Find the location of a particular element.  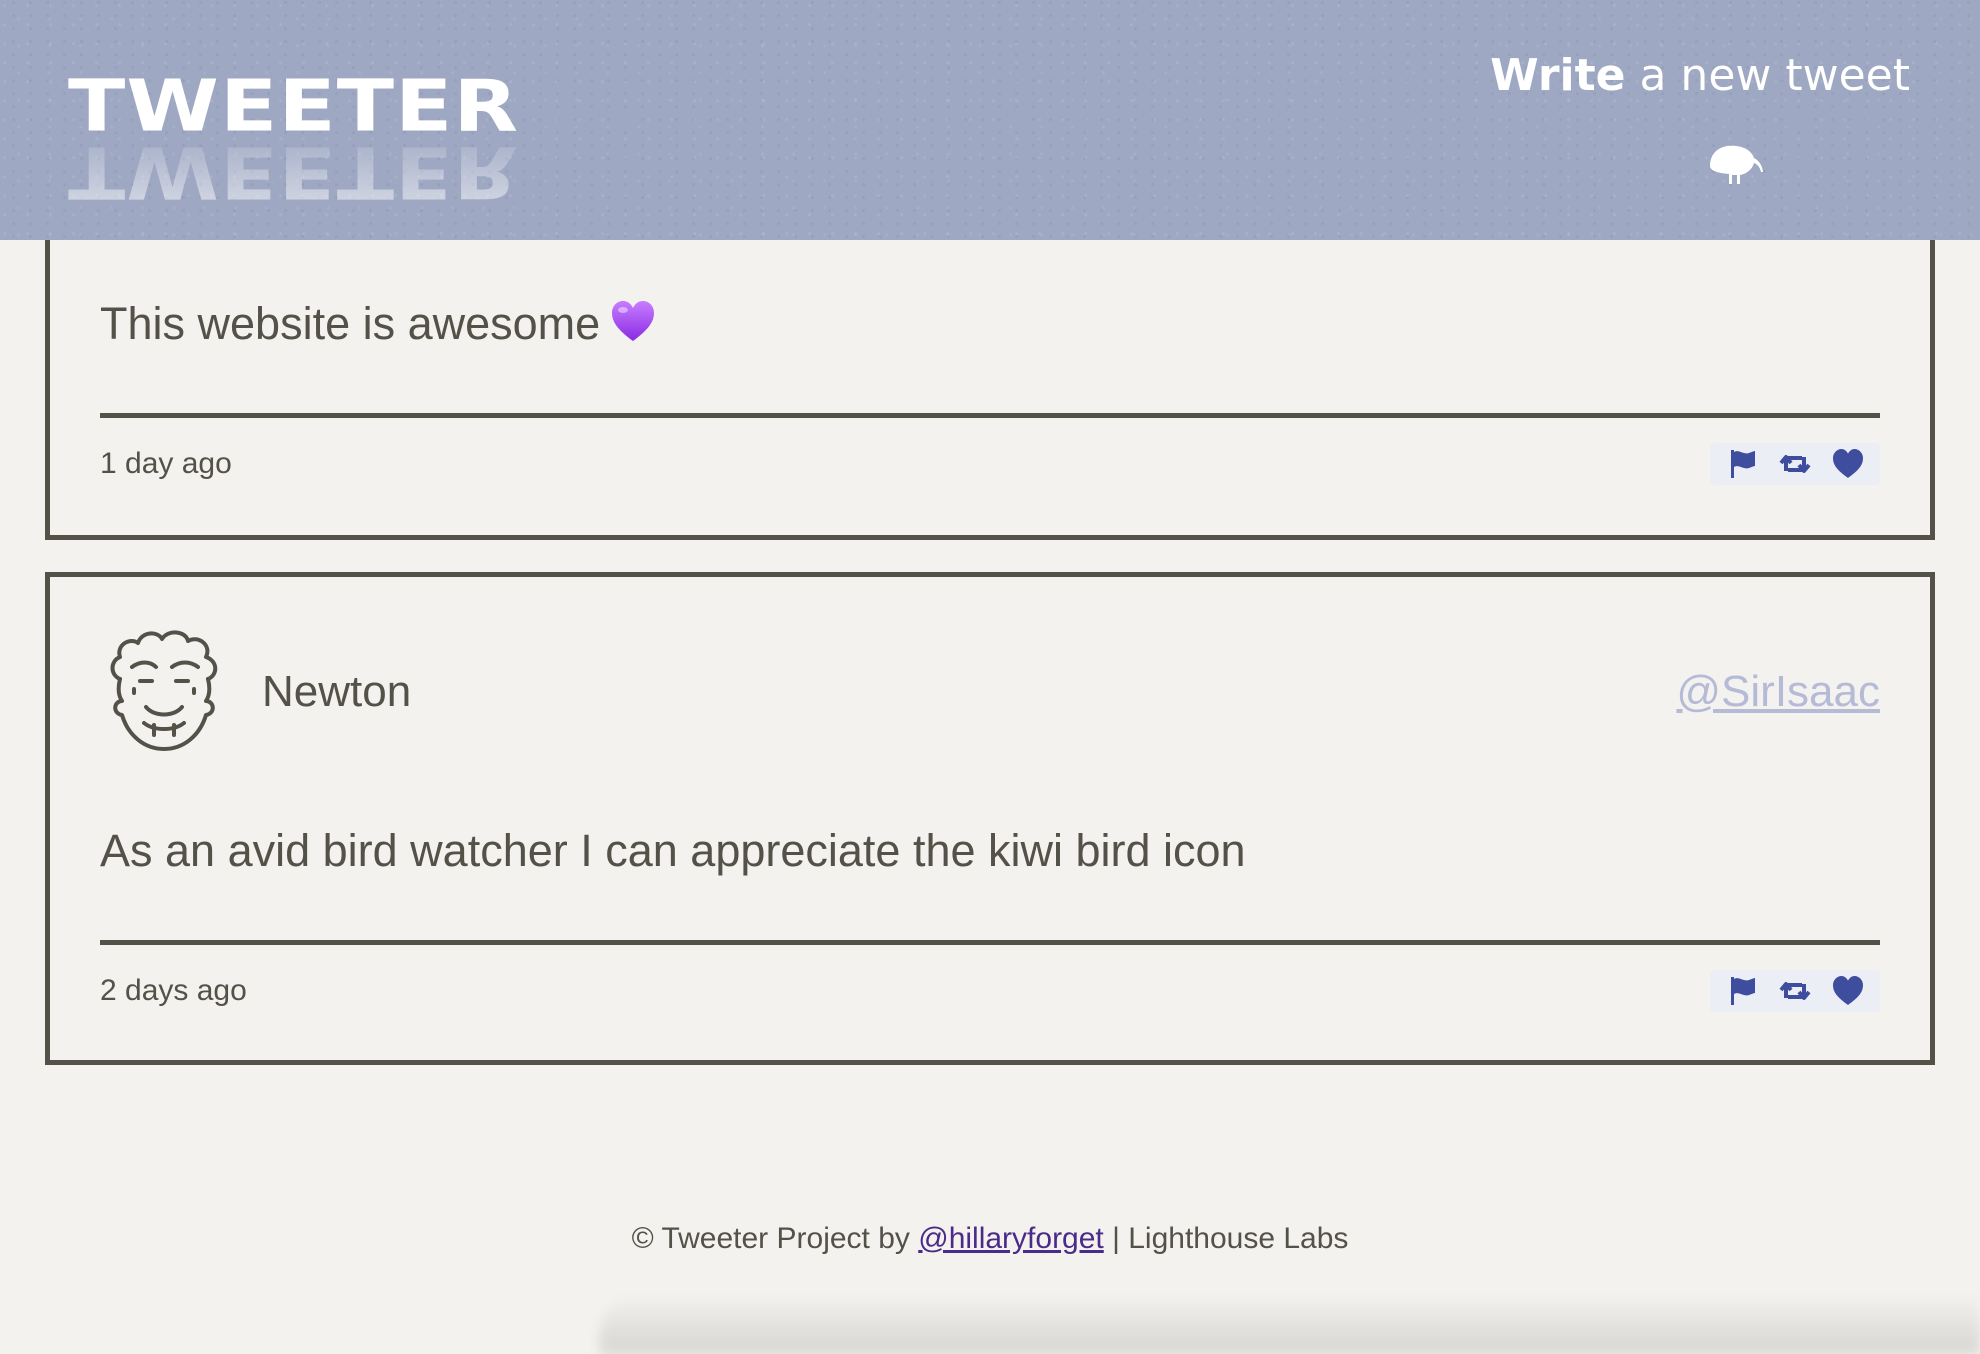

tweeter-logo: TWEETER TWEETER is located at coordinates (293, 142).